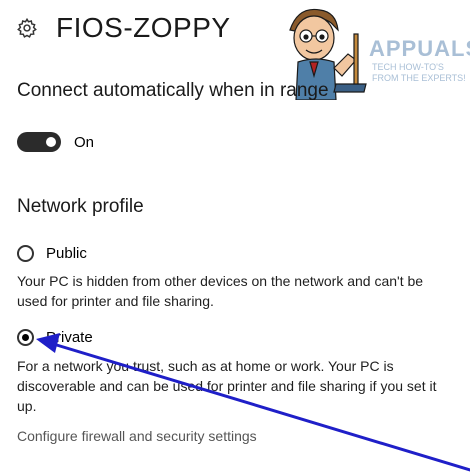 The image size is (470, 473). Describe the element at coordinates (137, 436) in the screenshot. I see `configure-firewall-link: Configure firewall and security settings` at that location.